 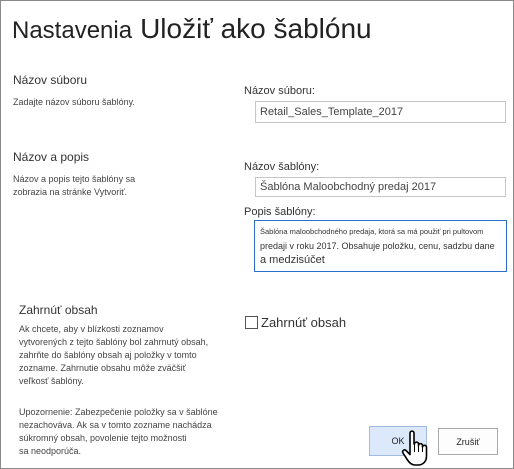 I want to click on warning-line: sa neodporúča., so click(x=50, y=451).